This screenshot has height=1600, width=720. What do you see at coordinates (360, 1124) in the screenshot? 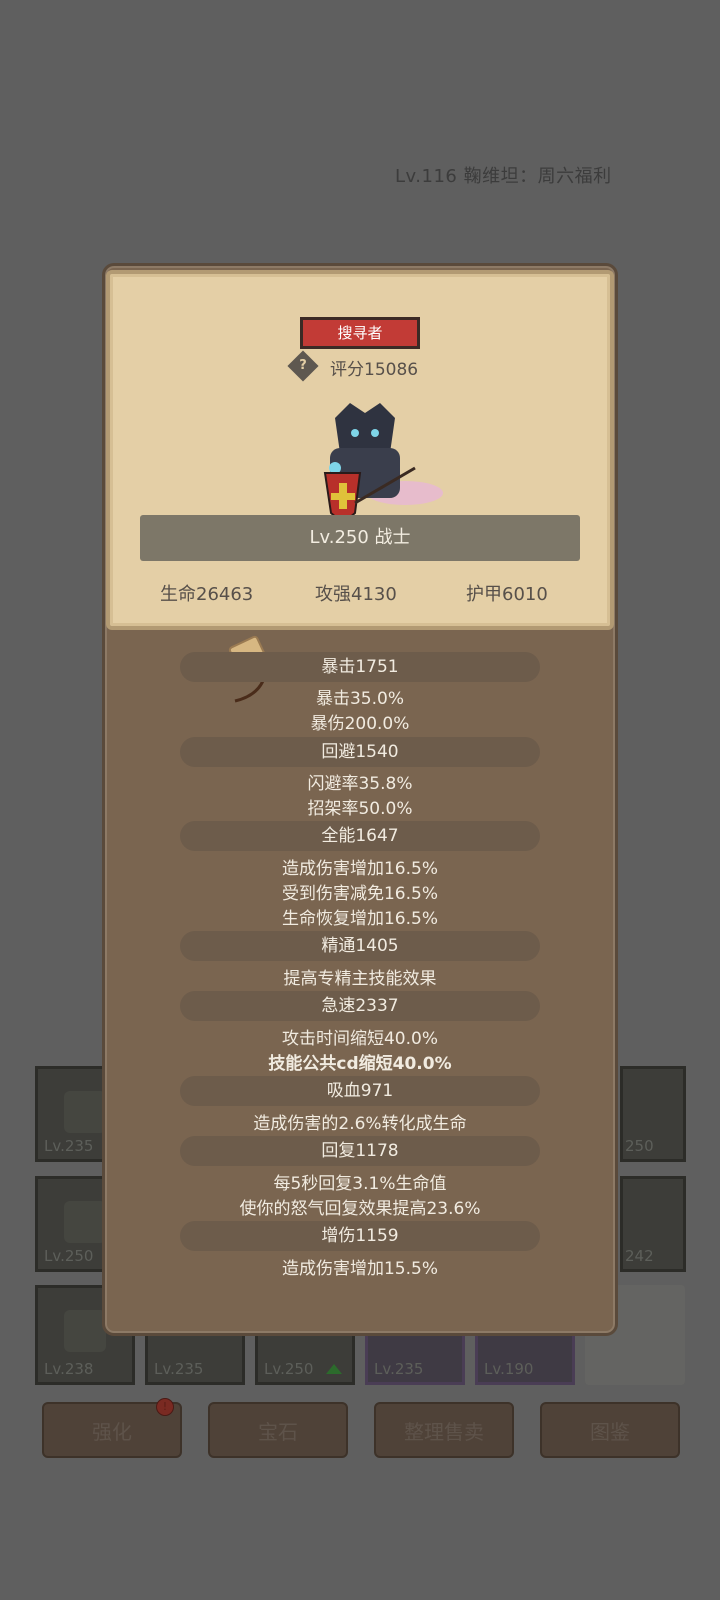
I see `stat-line: 造成伤害的2.6%转化成生命` at bounding box center [360, 1124].